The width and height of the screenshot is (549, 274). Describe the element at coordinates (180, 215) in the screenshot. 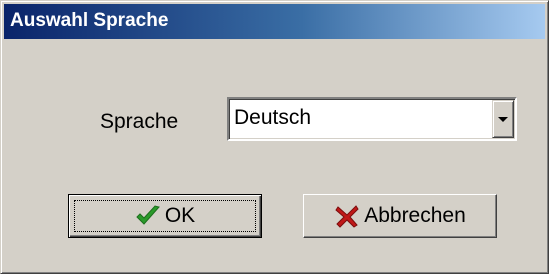

I see `ok-button-label: OK` at that location.